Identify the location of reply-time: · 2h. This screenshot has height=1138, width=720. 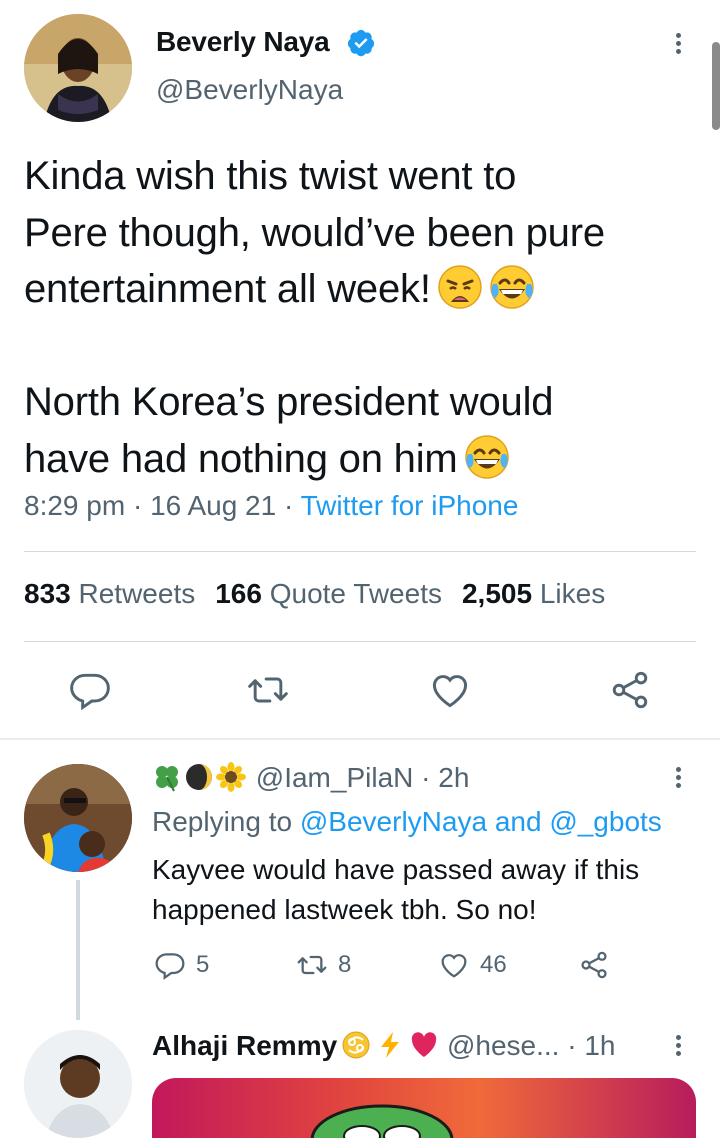
(445, 777).